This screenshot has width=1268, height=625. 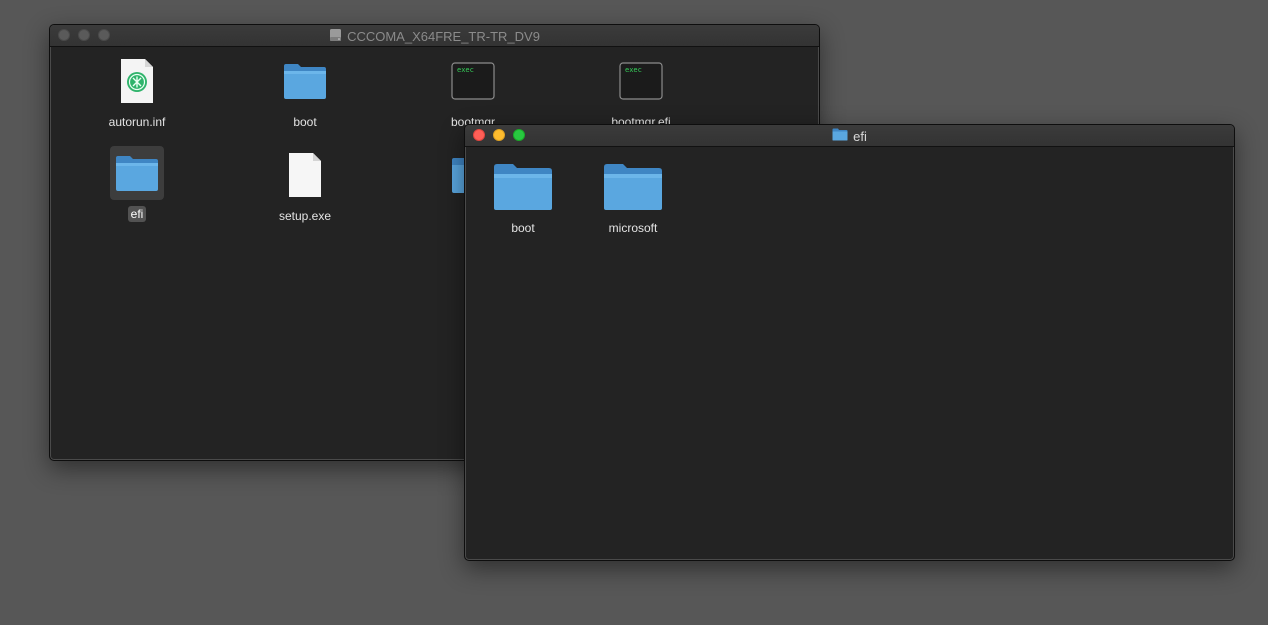 What do you see at coordinates (137, 214) in the screenshot?
I see `file-label: efi` at bounding box center [137, 214].